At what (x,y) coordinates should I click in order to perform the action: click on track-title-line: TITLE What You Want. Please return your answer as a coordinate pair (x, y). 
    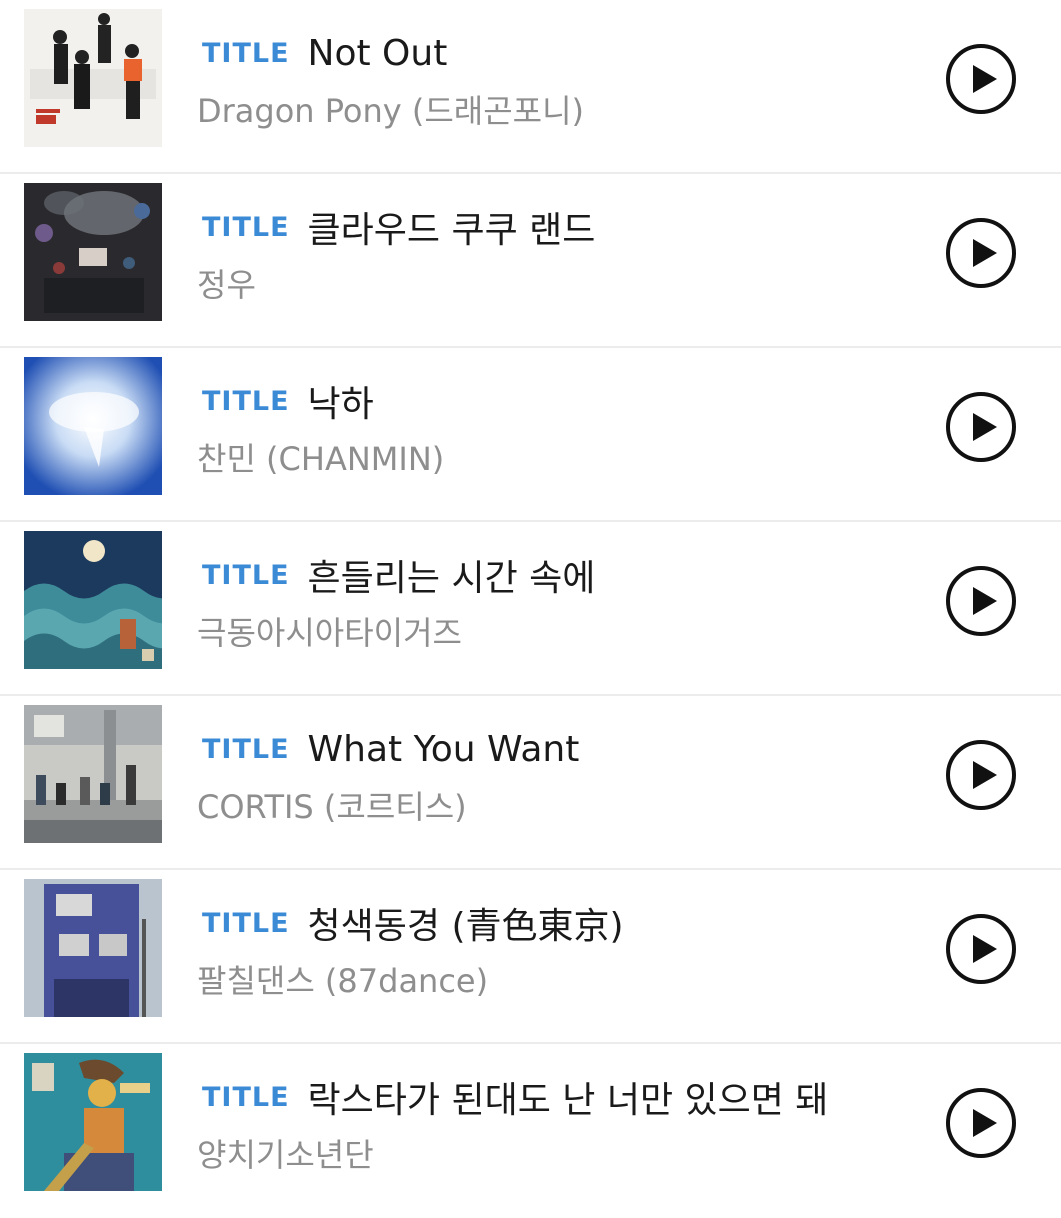
    Looking at the image, I should click on (390, 749).